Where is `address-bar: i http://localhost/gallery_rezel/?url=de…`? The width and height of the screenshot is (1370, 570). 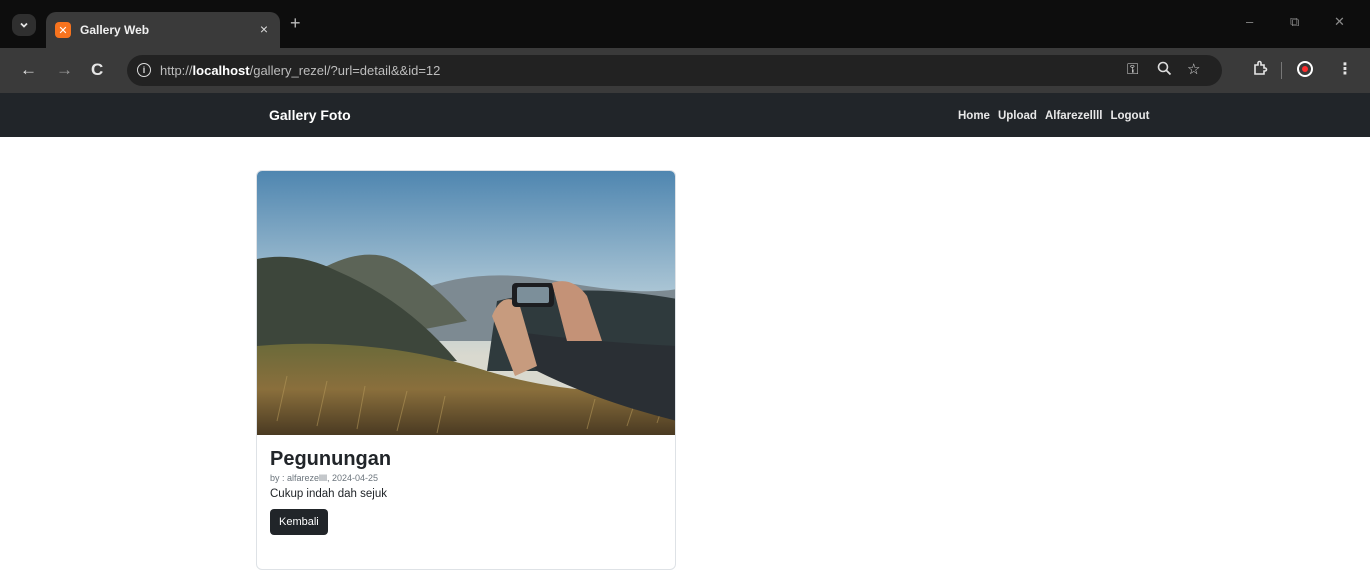 address-bar: i http://localhost/gallery_rezel/?url=de… is located at coordinates (674, 70).